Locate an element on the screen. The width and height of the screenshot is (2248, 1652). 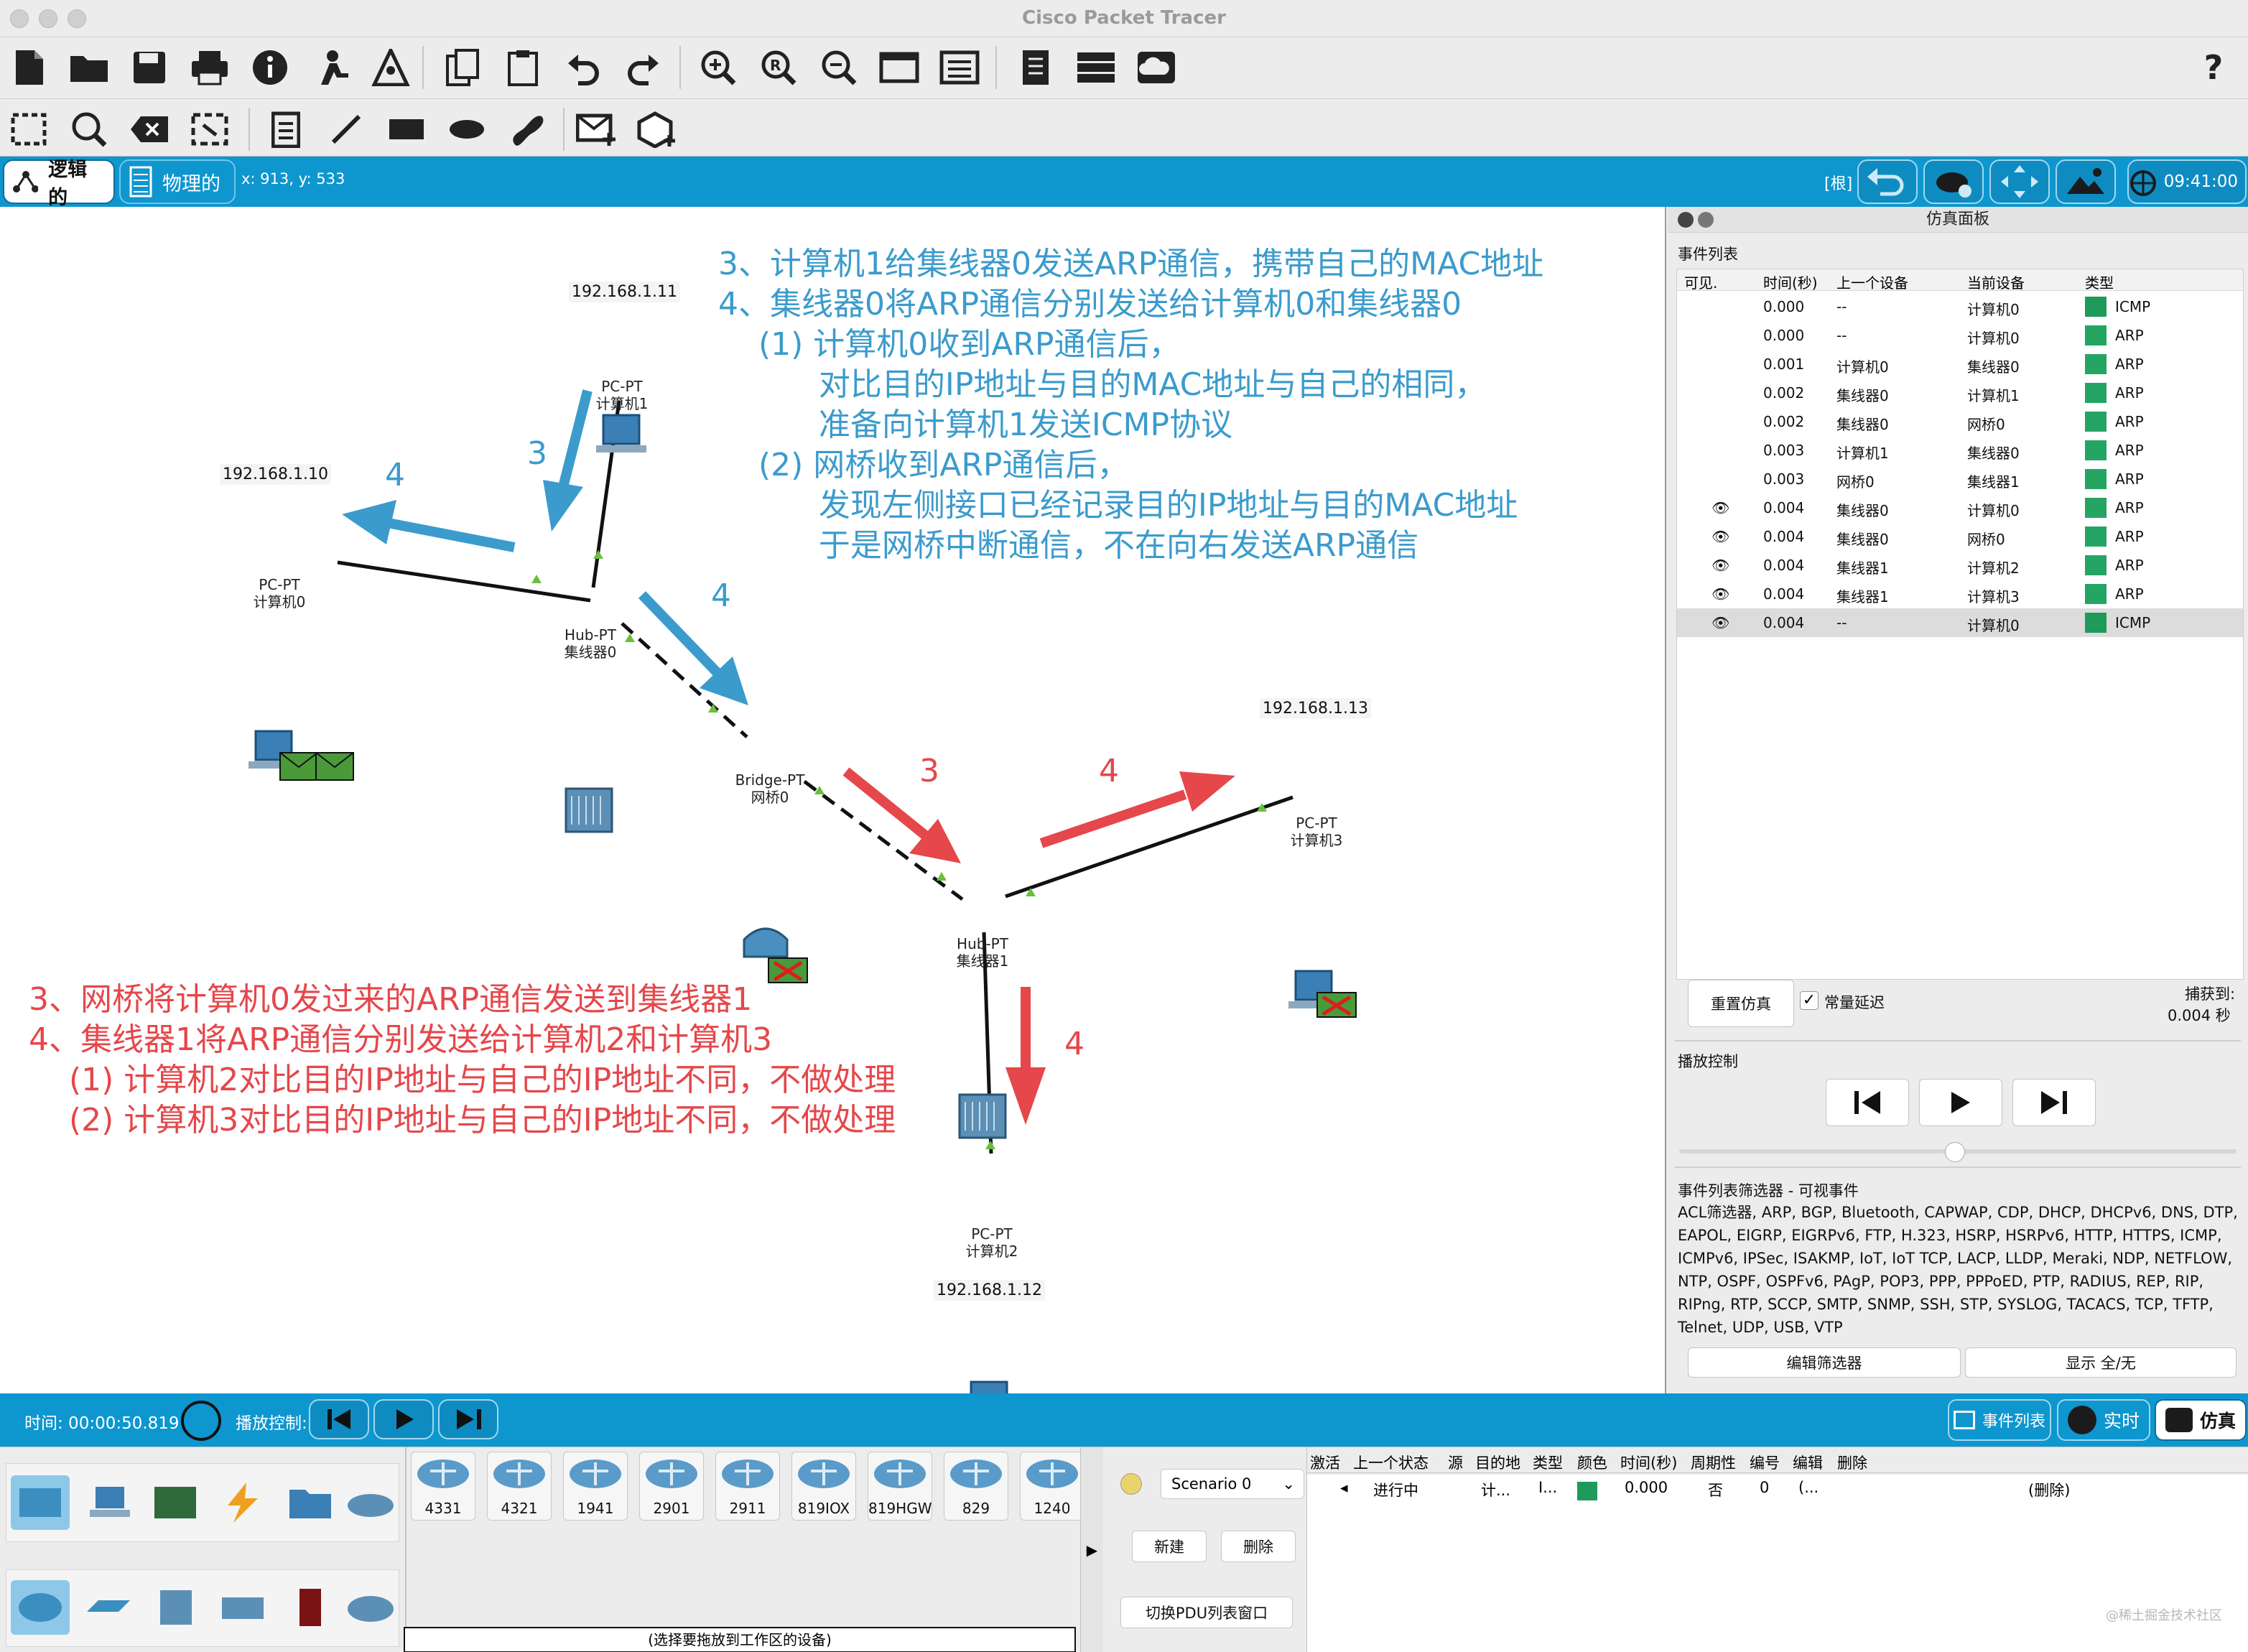
event-row: 👁 0.004 集线器0 计算机0 ARP is located at coordinates (1960, 508).